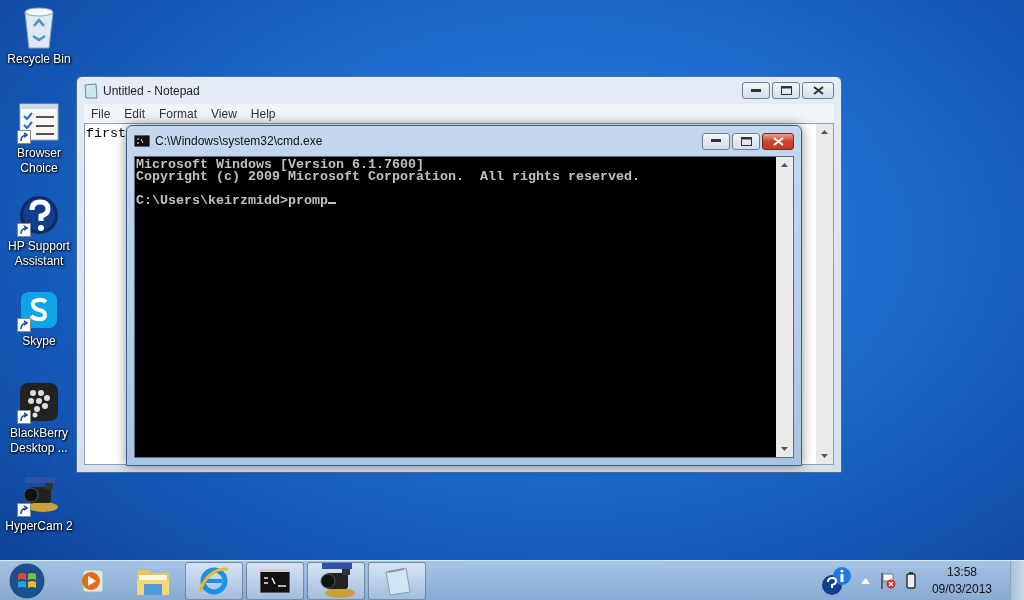 The height and width of the screenshot is (600, 1024). Describe the element at coordinates (92, 580) in the screenshot. I see `media-player-icon` at that location.